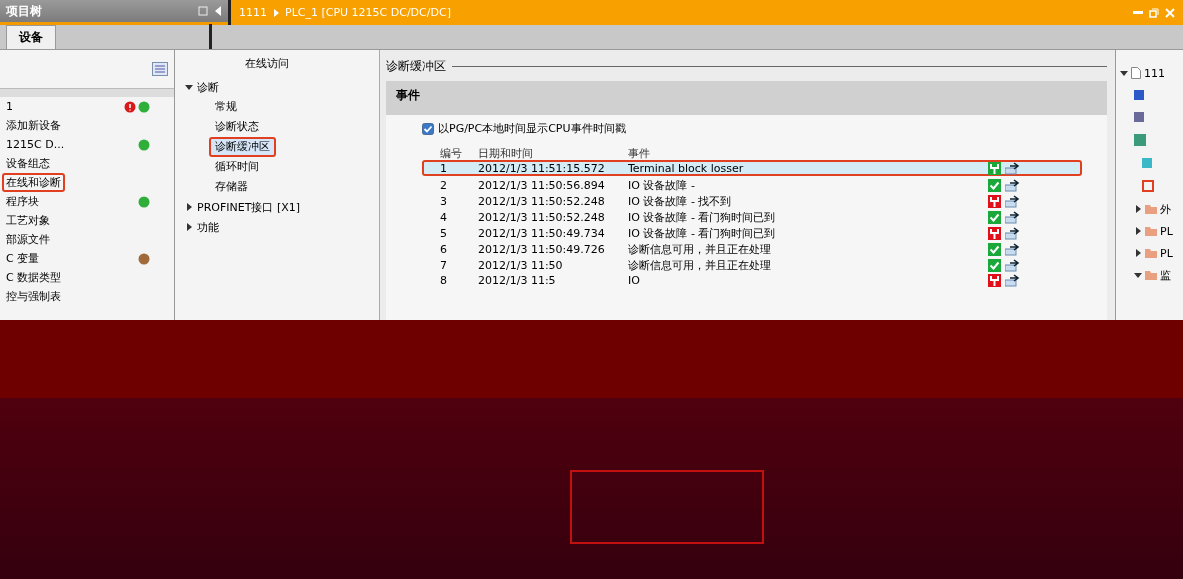 This screenshot has width=1183, height=579. Describe the element at coordinates (752, 168) in the screenshot. I see `event-row: 1 2012/1/3 11:51:15.572 Terminal block losser` at that location.